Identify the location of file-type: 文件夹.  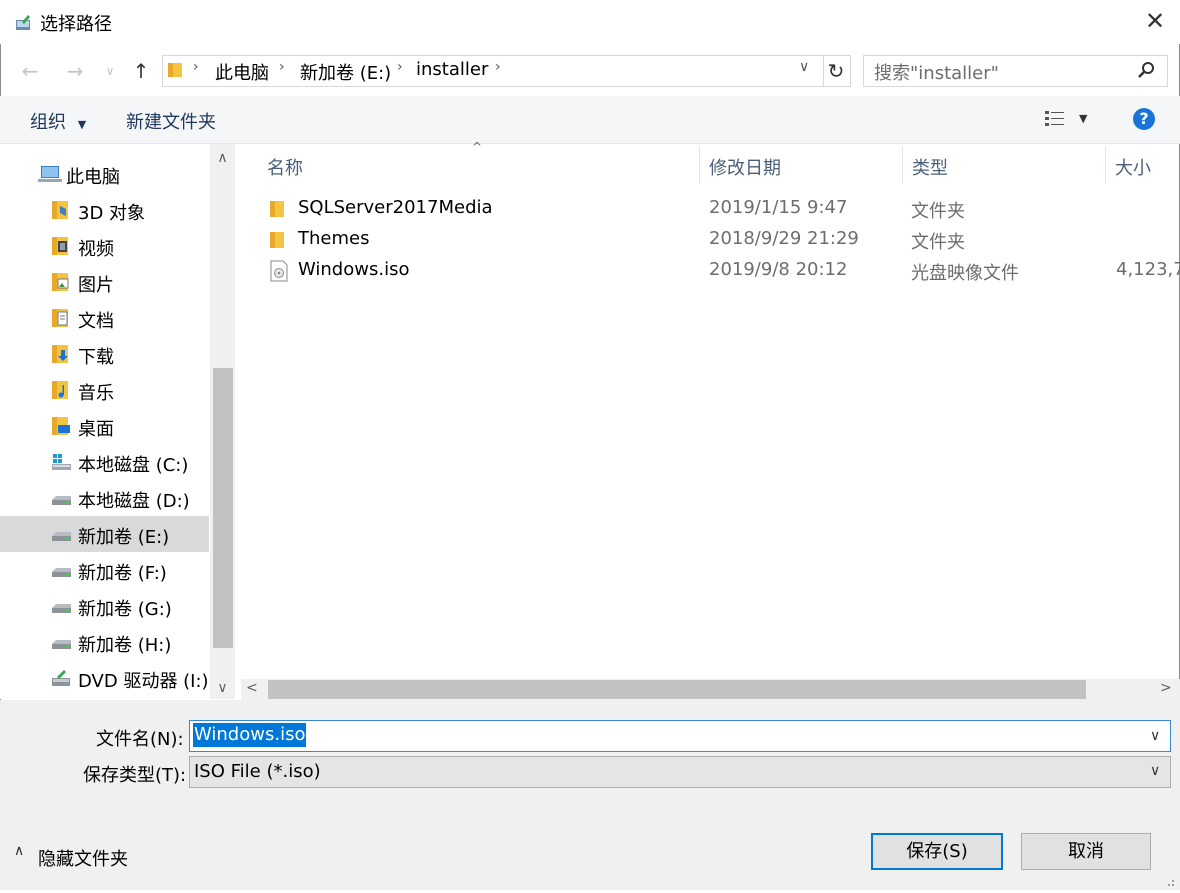
(938, 242).